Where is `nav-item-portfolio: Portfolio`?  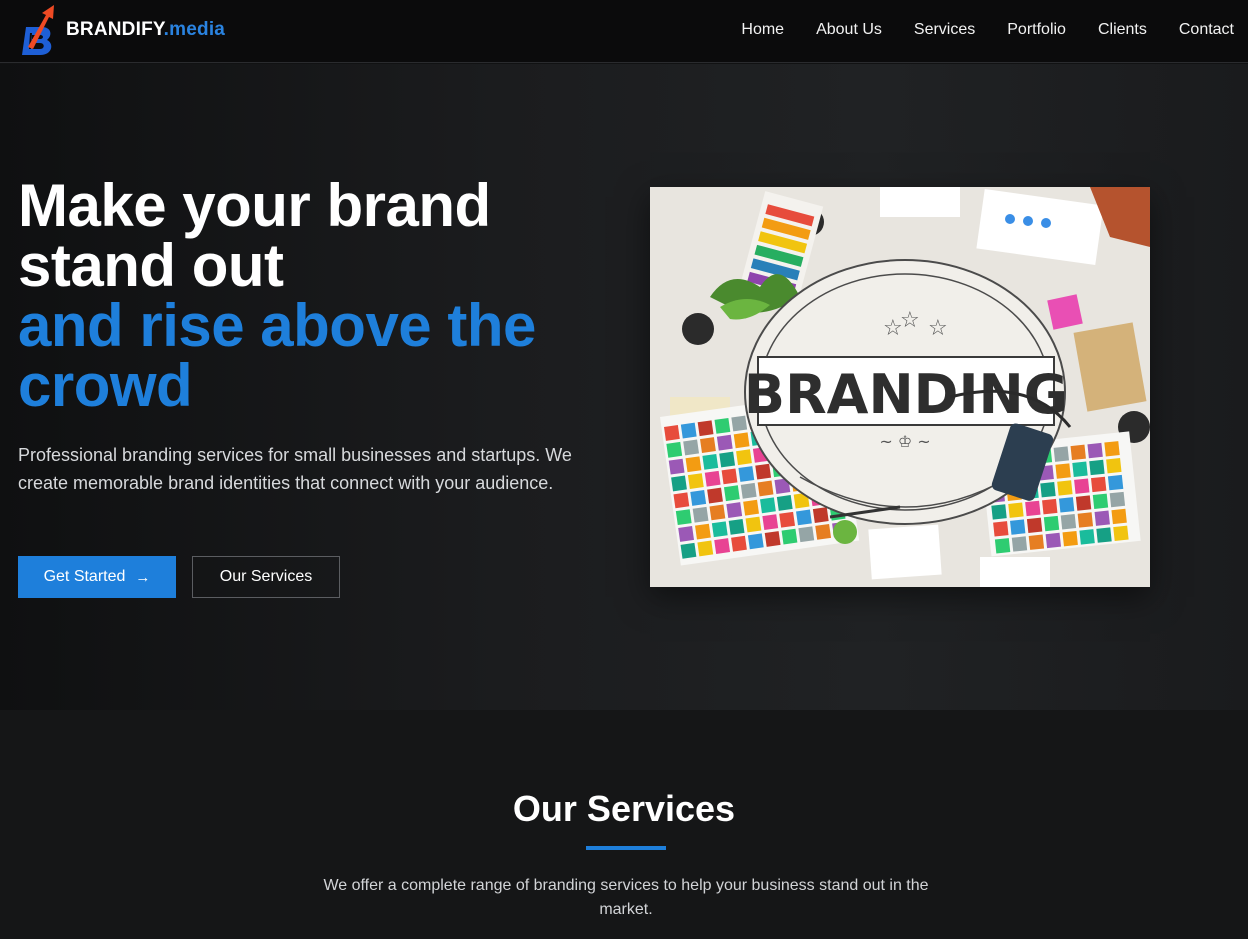 nav-item-portfolio: Portfolio is located at coordinates (1036, 30).